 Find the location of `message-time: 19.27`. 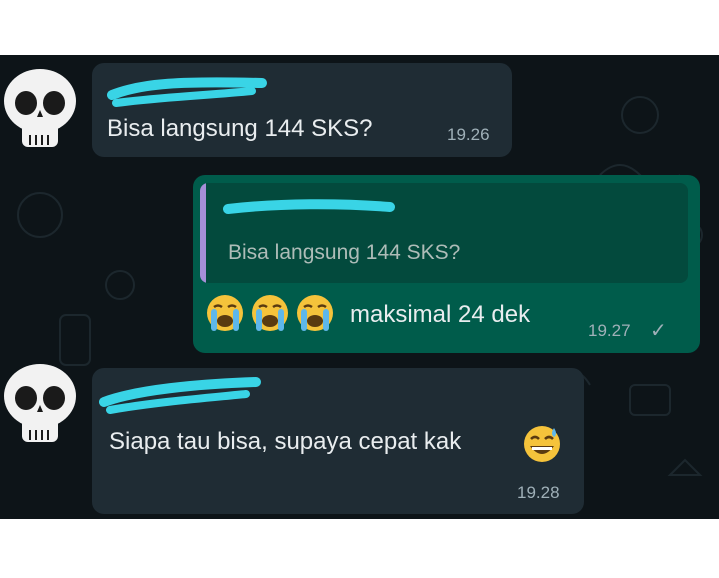

message-time: 19.27 is located at coordinates (609, 330).